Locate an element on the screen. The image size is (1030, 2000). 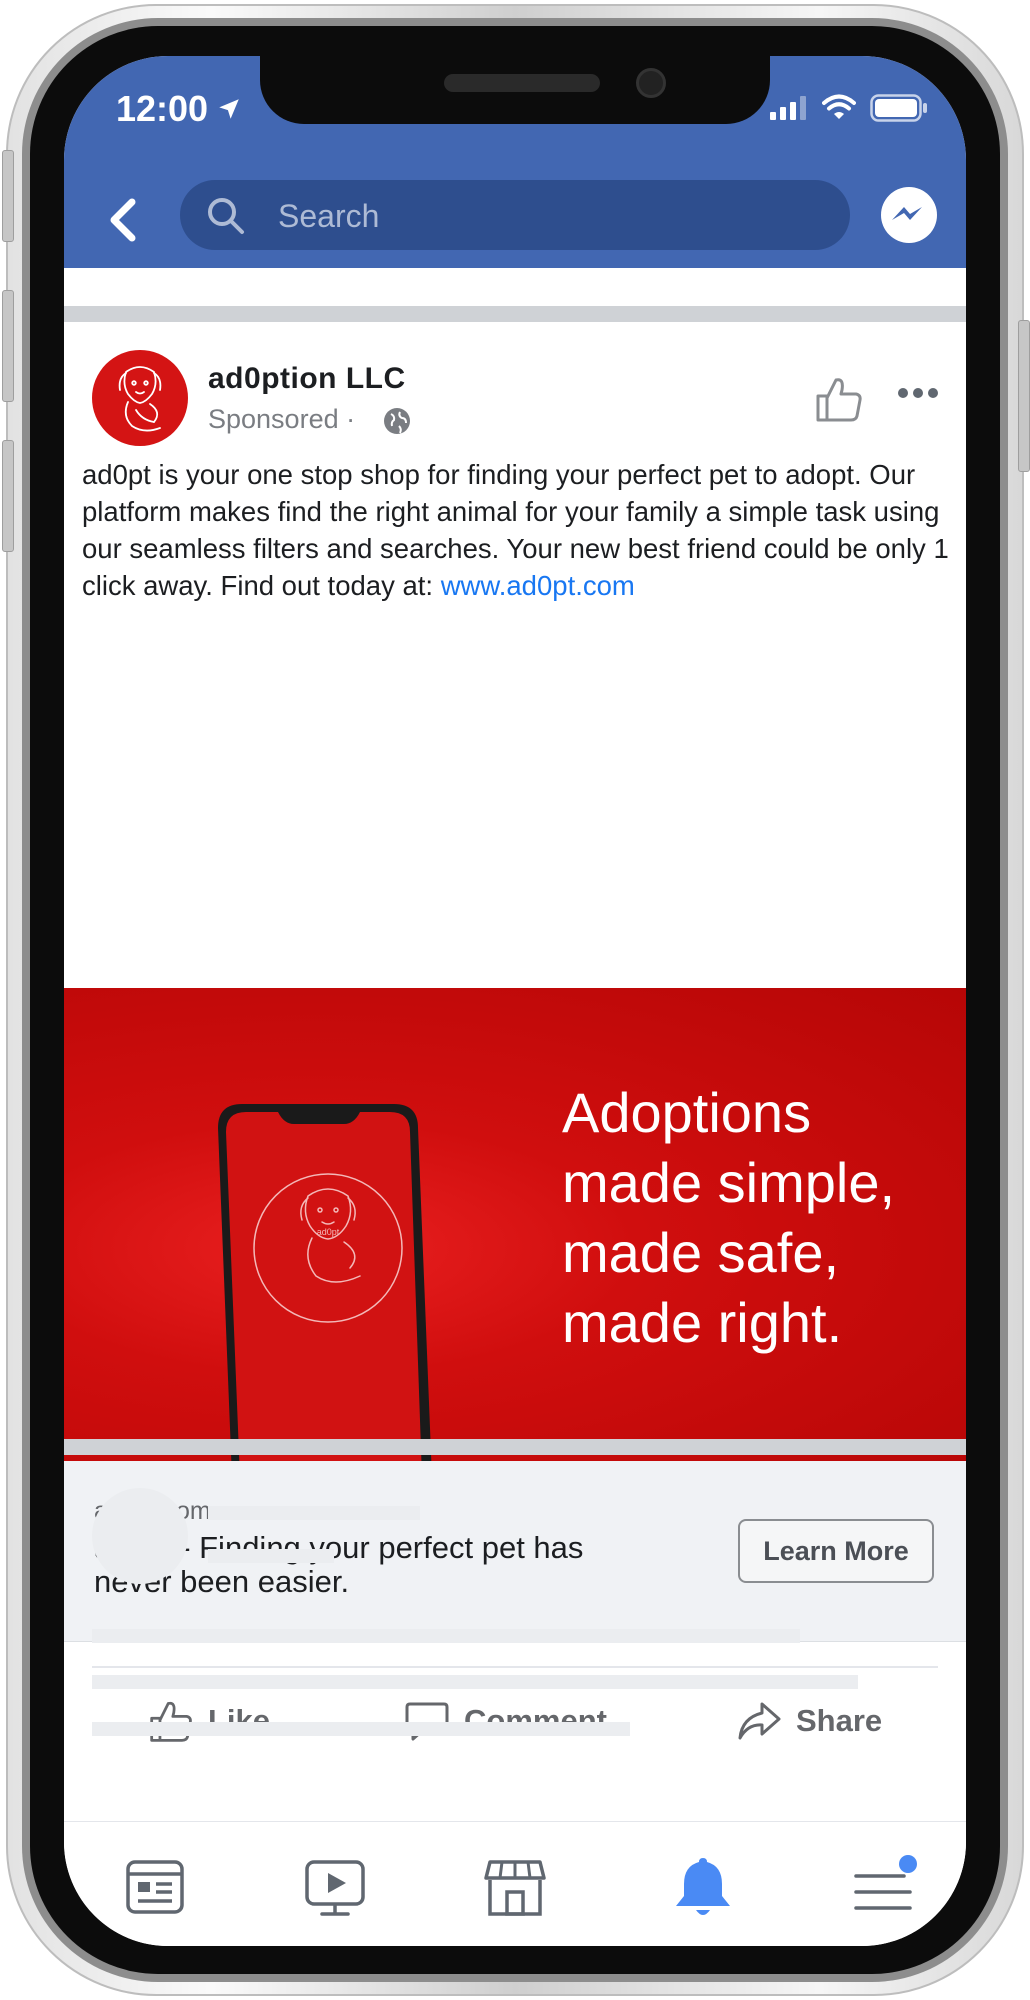
speaker-grille is located at coordinates (522, 83).